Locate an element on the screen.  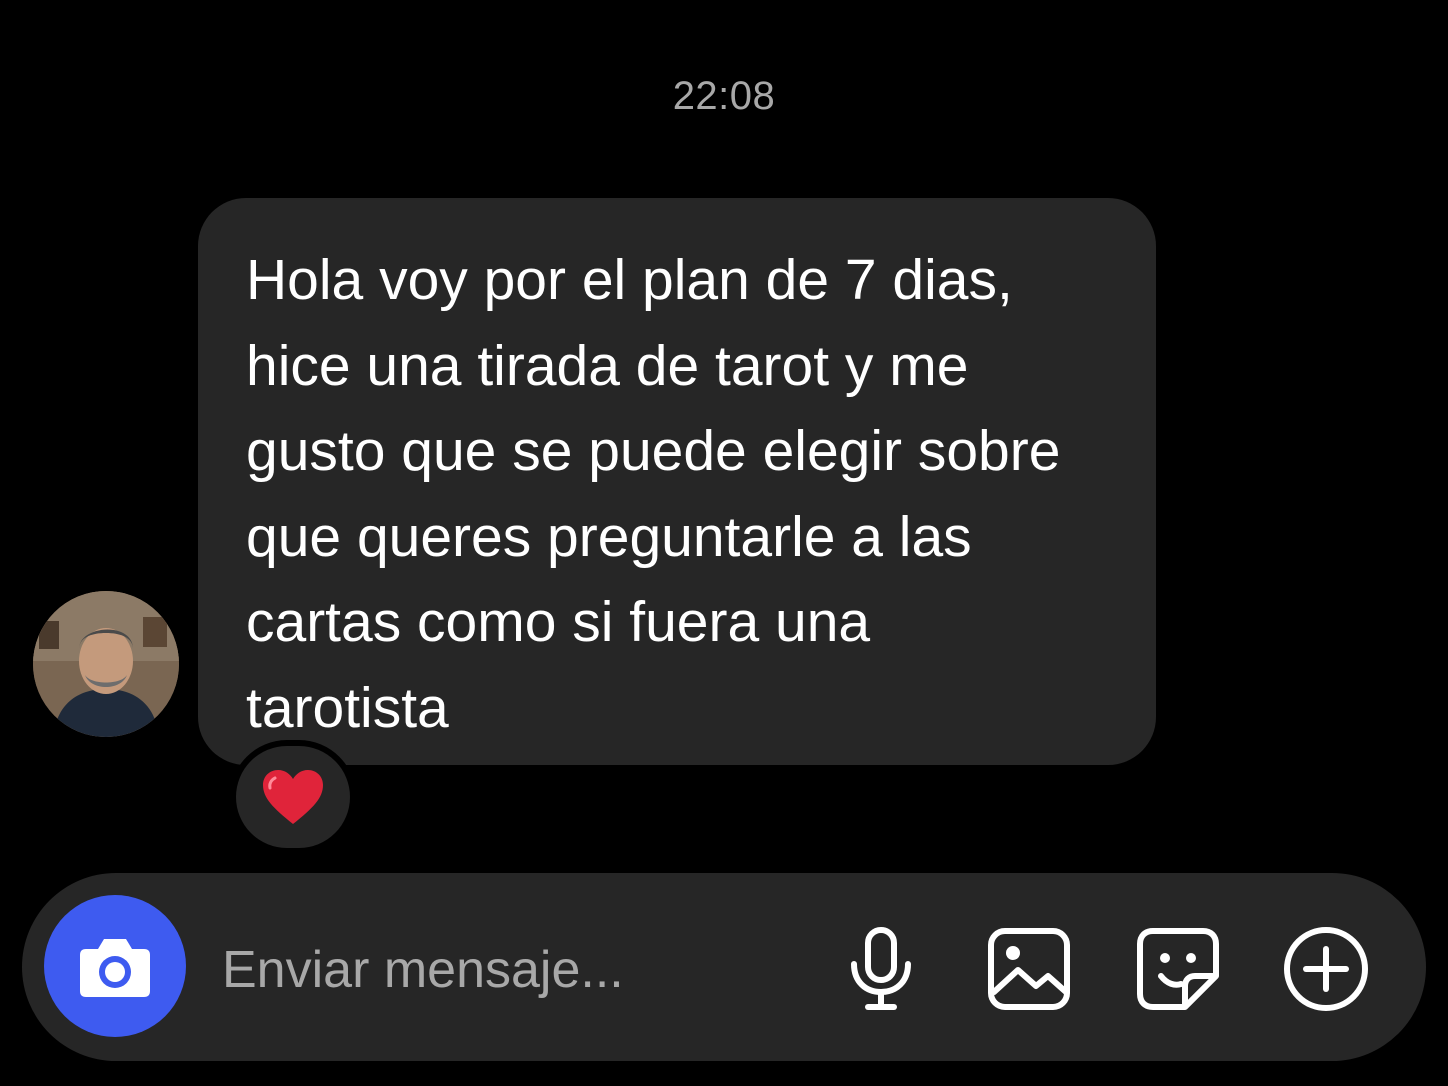
heart-icon is located at coordinates (293, 797).